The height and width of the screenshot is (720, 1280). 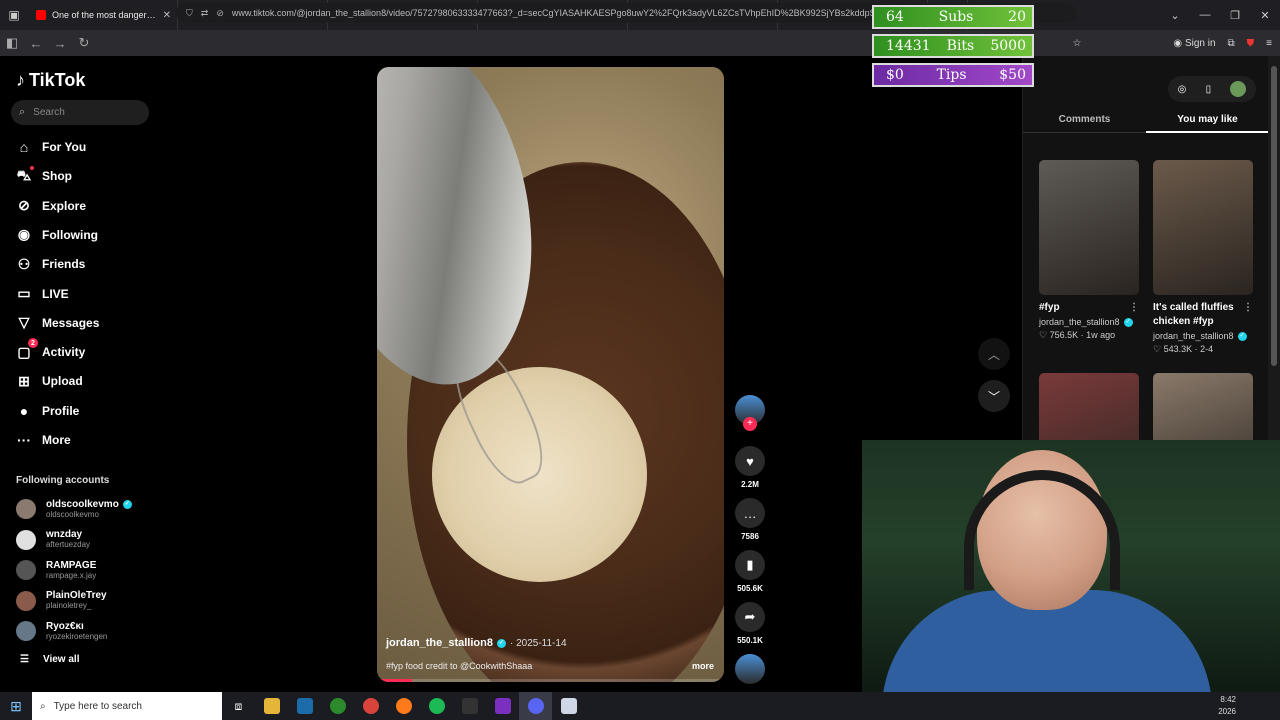 I want to click on upload-icon: ⊞, so click(x=24, y=380).